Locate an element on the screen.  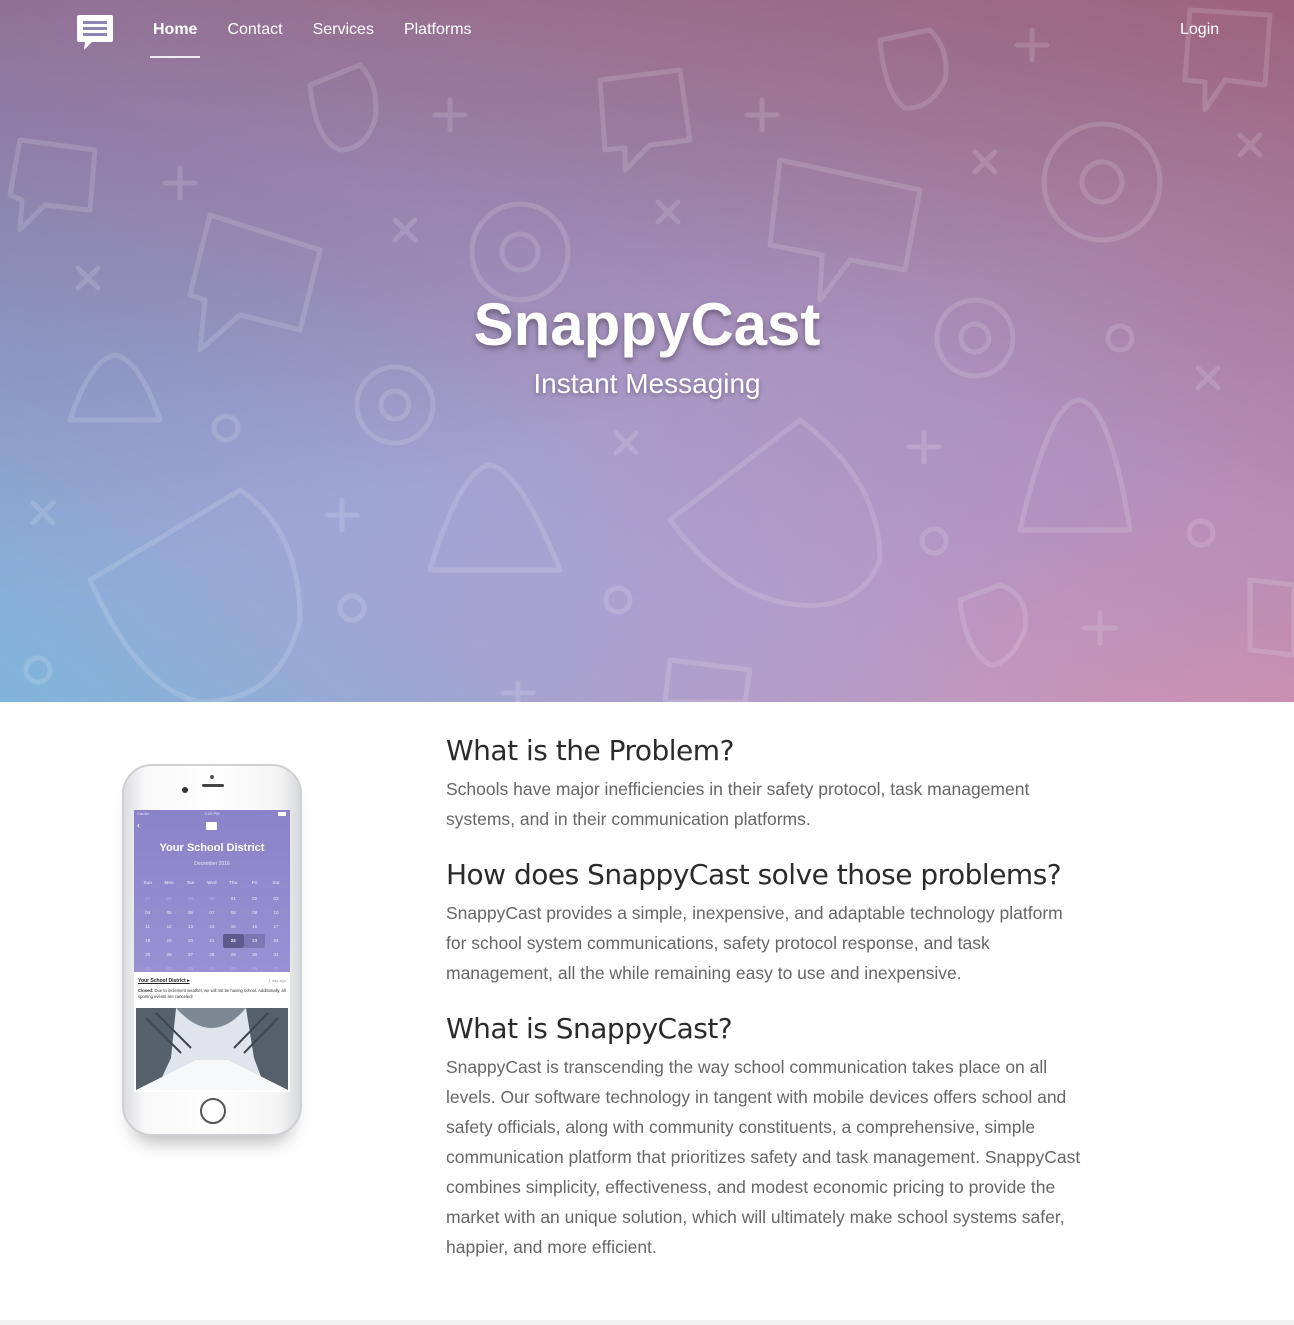
calendar-day: 08 is located at coordinates (233, 913).